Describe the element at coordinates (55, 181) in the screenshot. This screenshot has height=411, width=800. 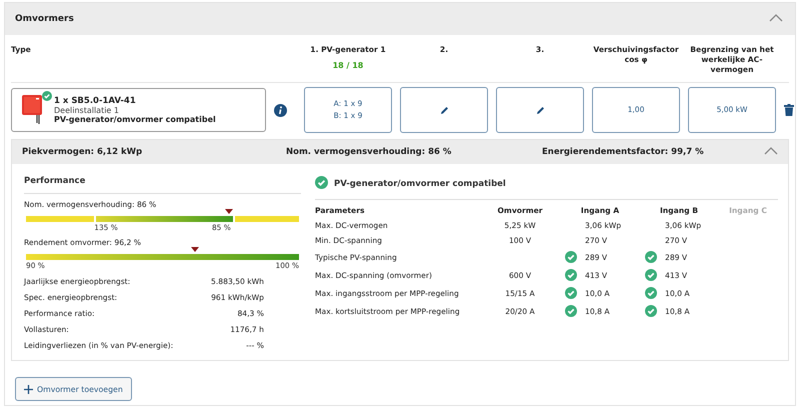
I see `section-title: Performance` at that location.